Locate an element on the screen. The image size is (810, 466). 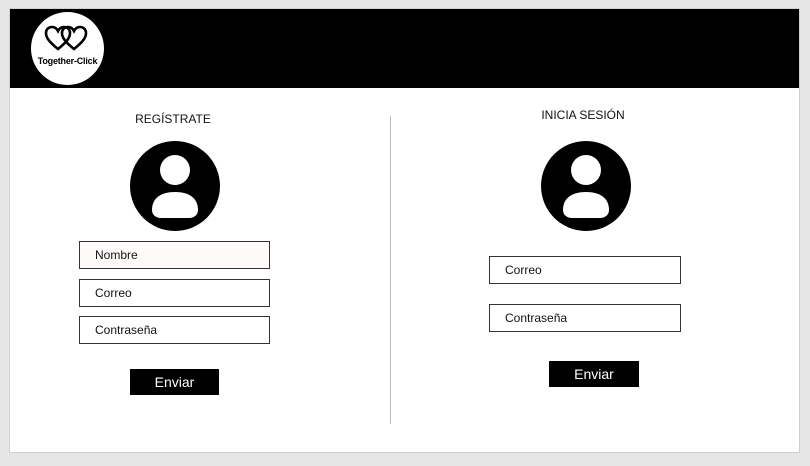
login-user-avatar-icon is located at coordinates (586, 186).